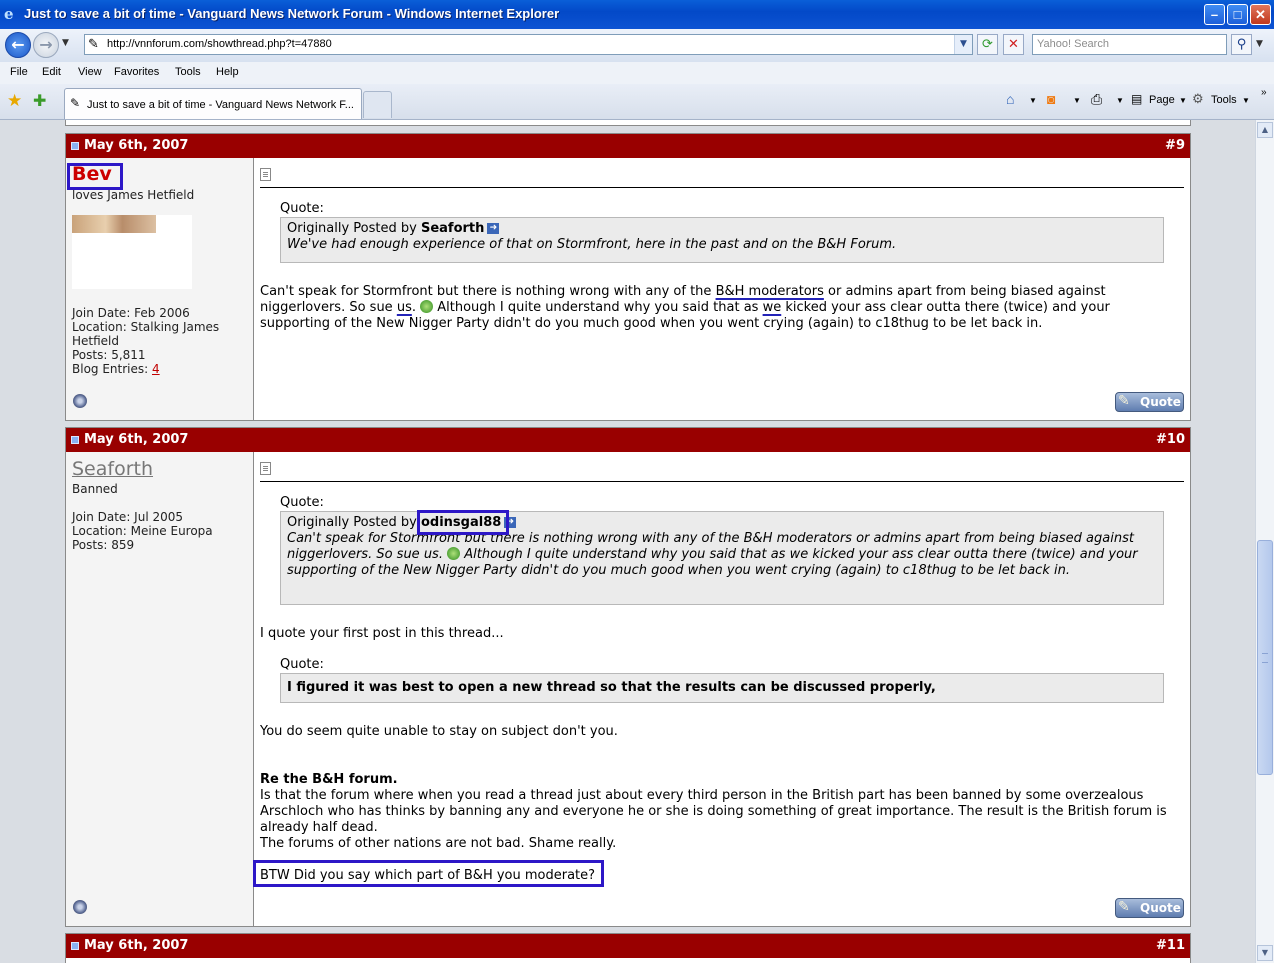 Image resolution: width=1274 pixels, height=963 pixels. Describe the element at coordinates (51, 72) in the screenshot. I see `menu-edit: Edit` at that location.